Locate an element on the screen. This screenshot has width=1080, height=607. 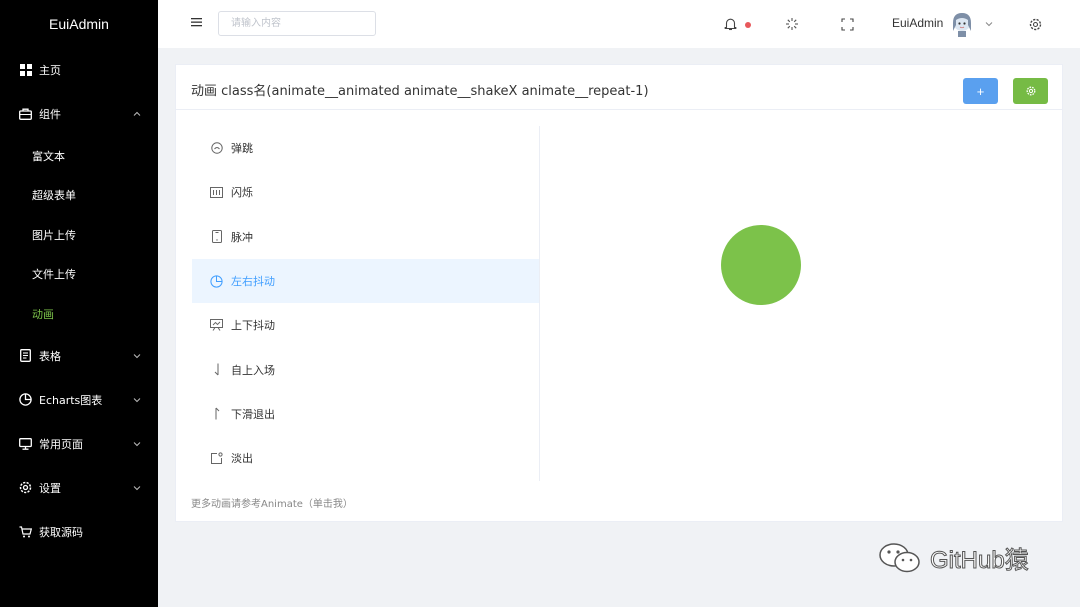
bell-icon is located at coordinates (730, 24).